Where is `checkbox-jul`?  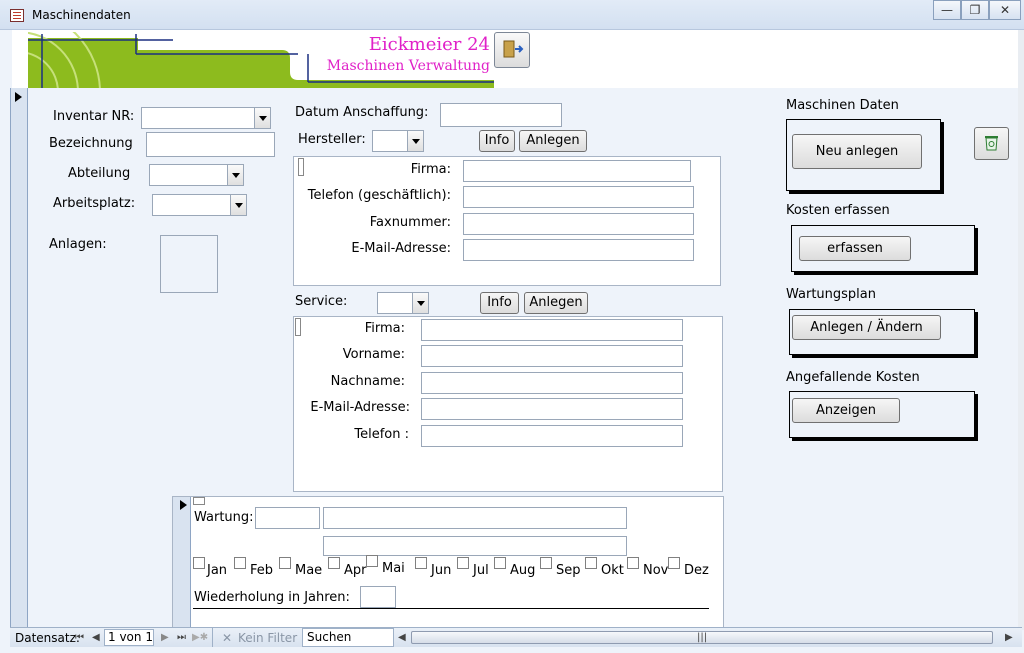
checkbox-jul is located at coordinates (463, 563).